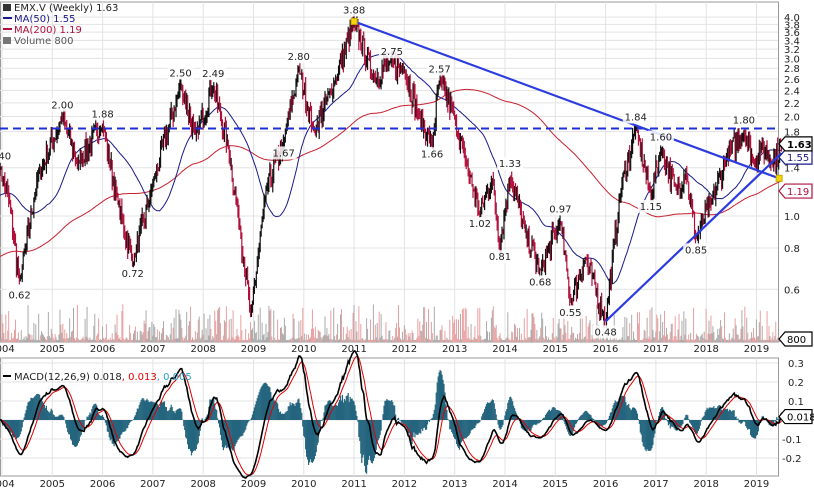 The height and width of the screenshot is (489, 814). What do you see at coordinates (284, 153) in the screenshot?
I see `annotation-label: 1.67` at bounding box center [284, 153].